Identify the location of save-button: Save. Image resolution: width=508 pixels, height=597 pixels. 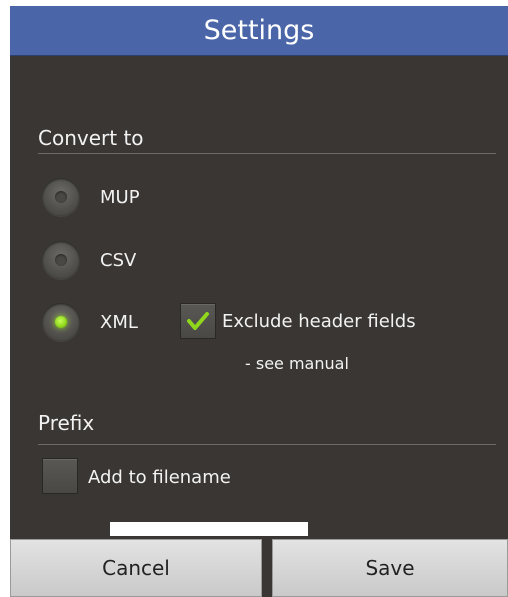
(390, 568).